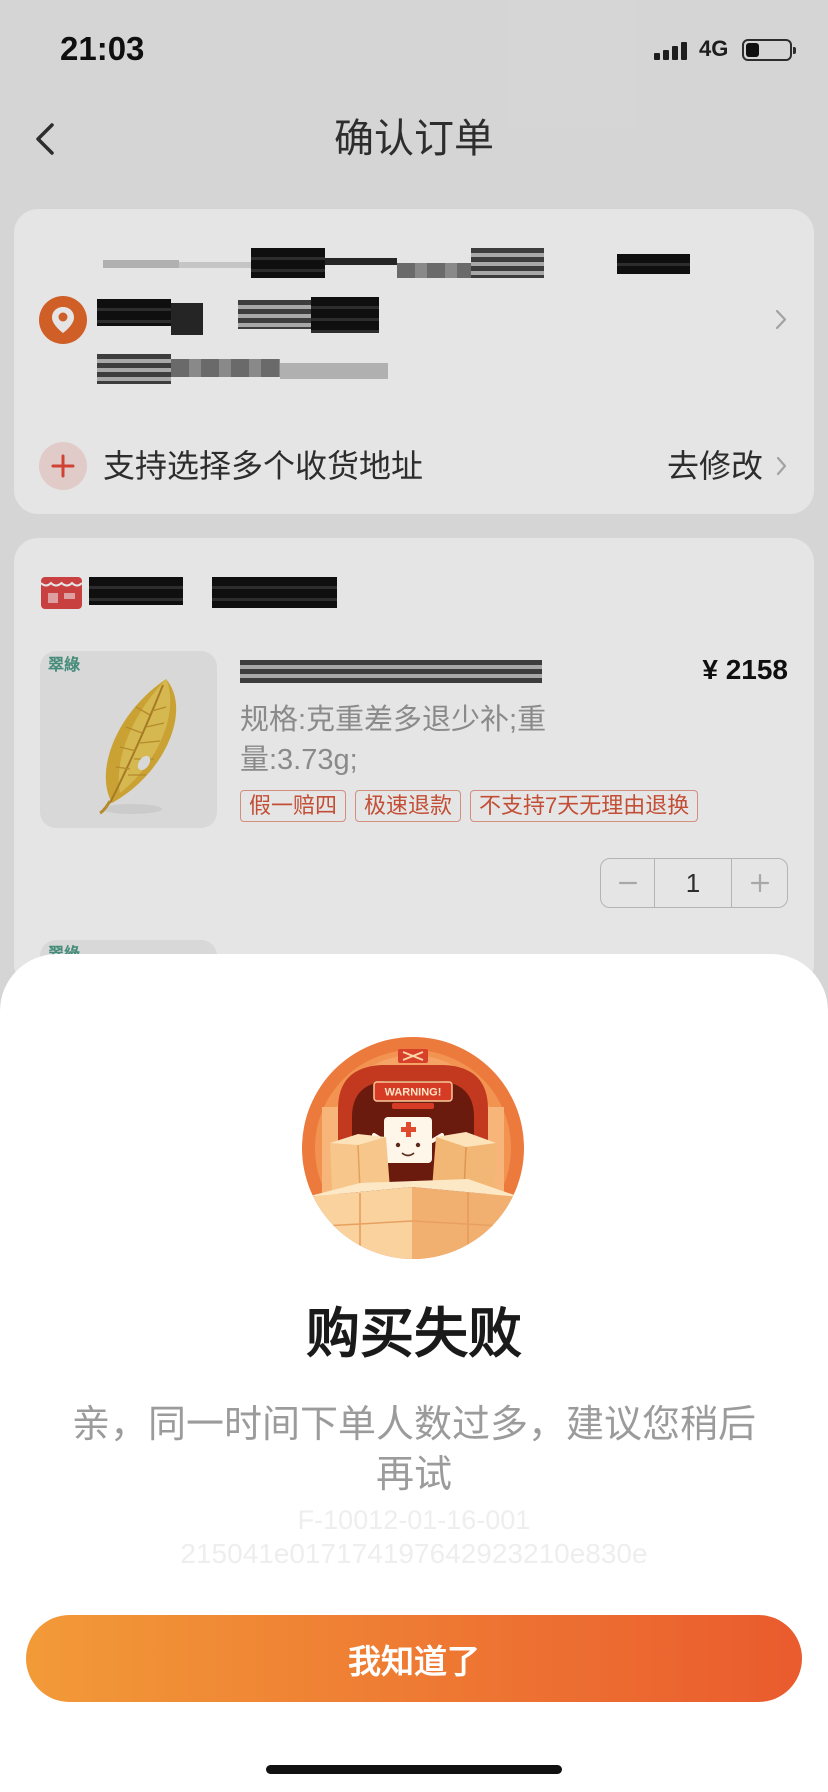 The width and height of the screenshot is (828, 1792). I want to click on warning-text: WARNING!, so click(413, 1093).